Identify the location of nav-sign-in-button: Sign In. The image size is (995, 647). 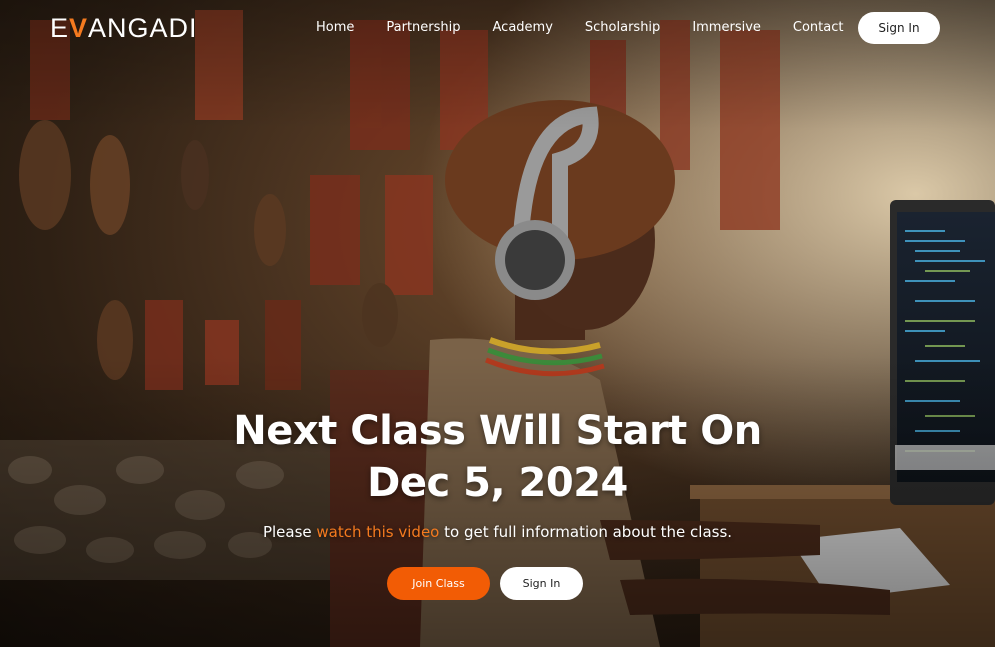
(899, 28).